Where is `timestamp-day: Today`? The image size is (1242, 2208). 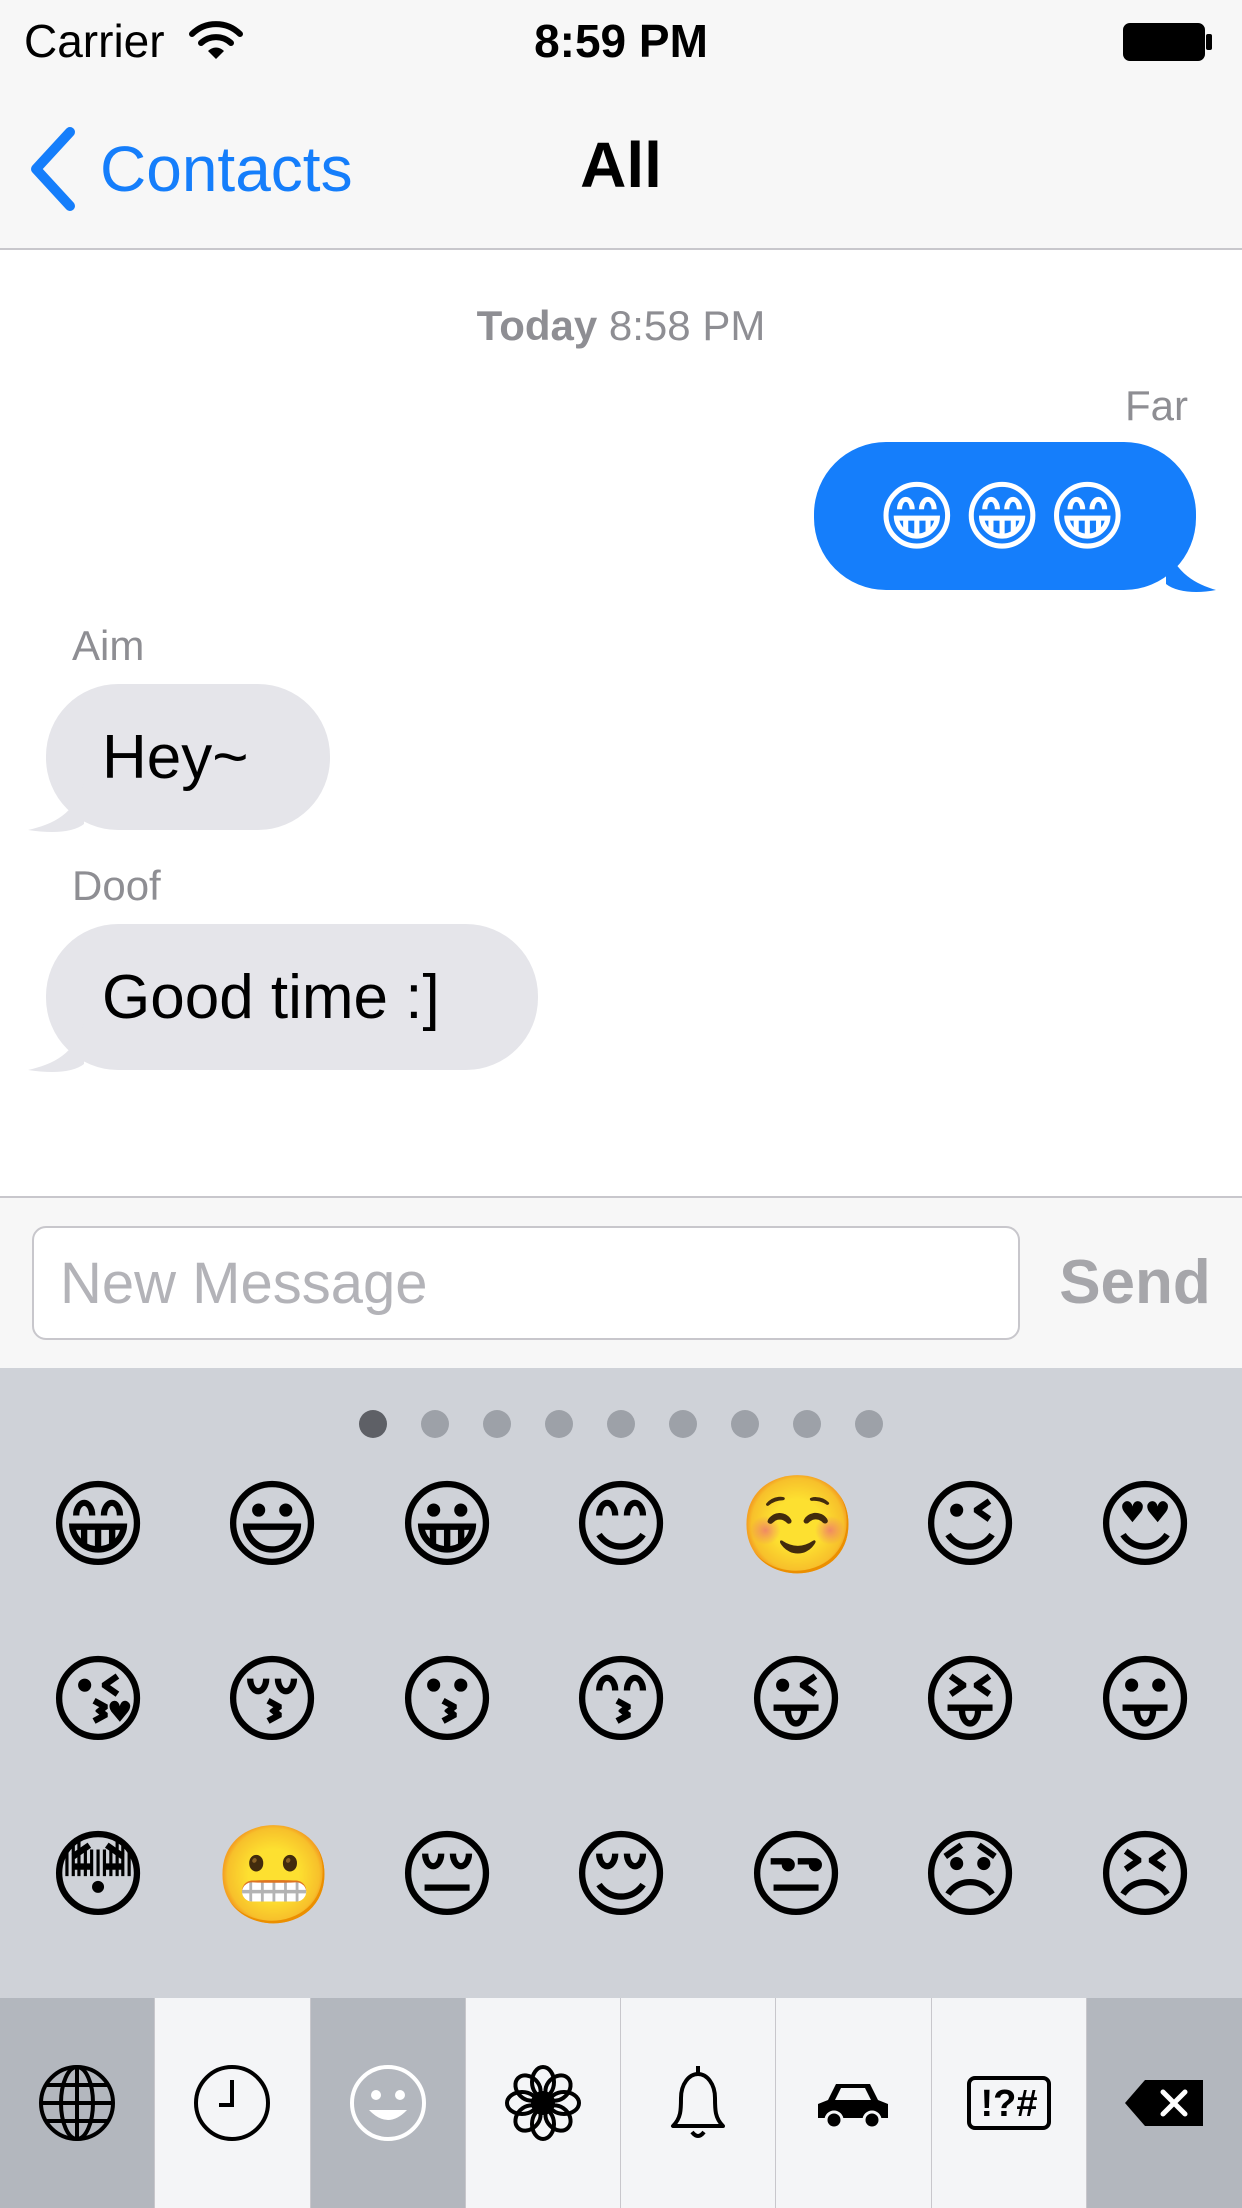
timestamp-day: Today is located at coordinates (537, 325).